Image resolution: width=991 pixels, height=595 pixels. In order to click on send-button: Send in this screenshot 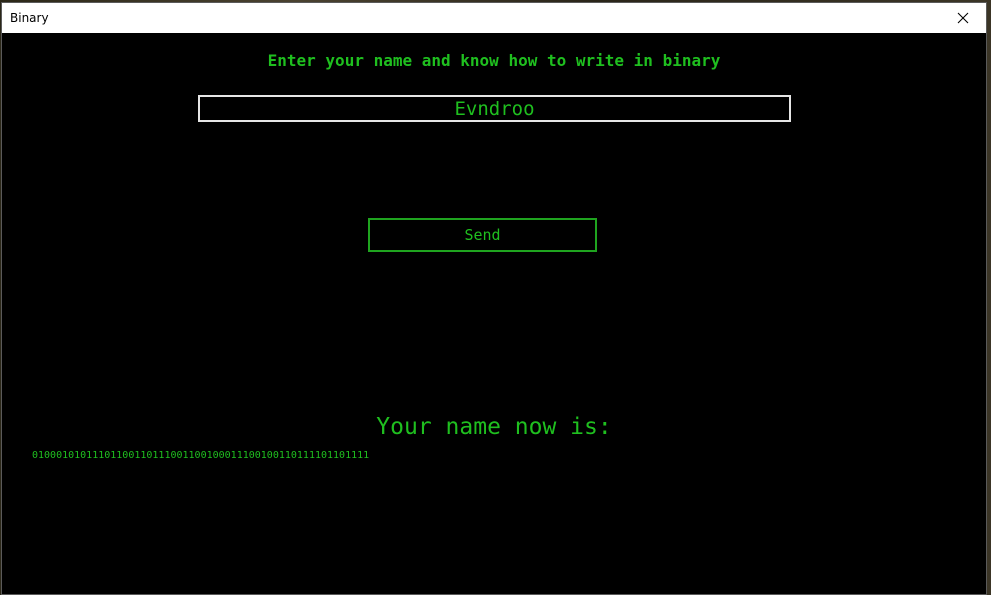, I will do `click(482, 235)`.